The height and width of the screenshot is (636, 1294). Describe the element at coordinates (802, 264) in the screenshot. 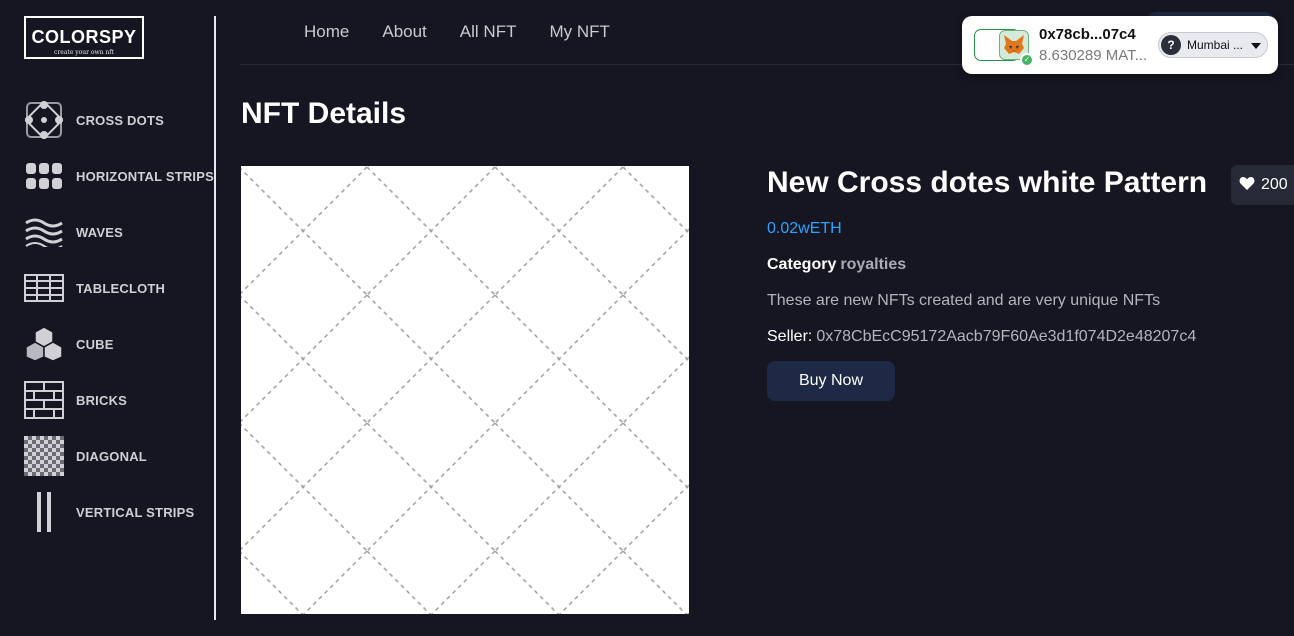

I see `category-label: Category` at that location.